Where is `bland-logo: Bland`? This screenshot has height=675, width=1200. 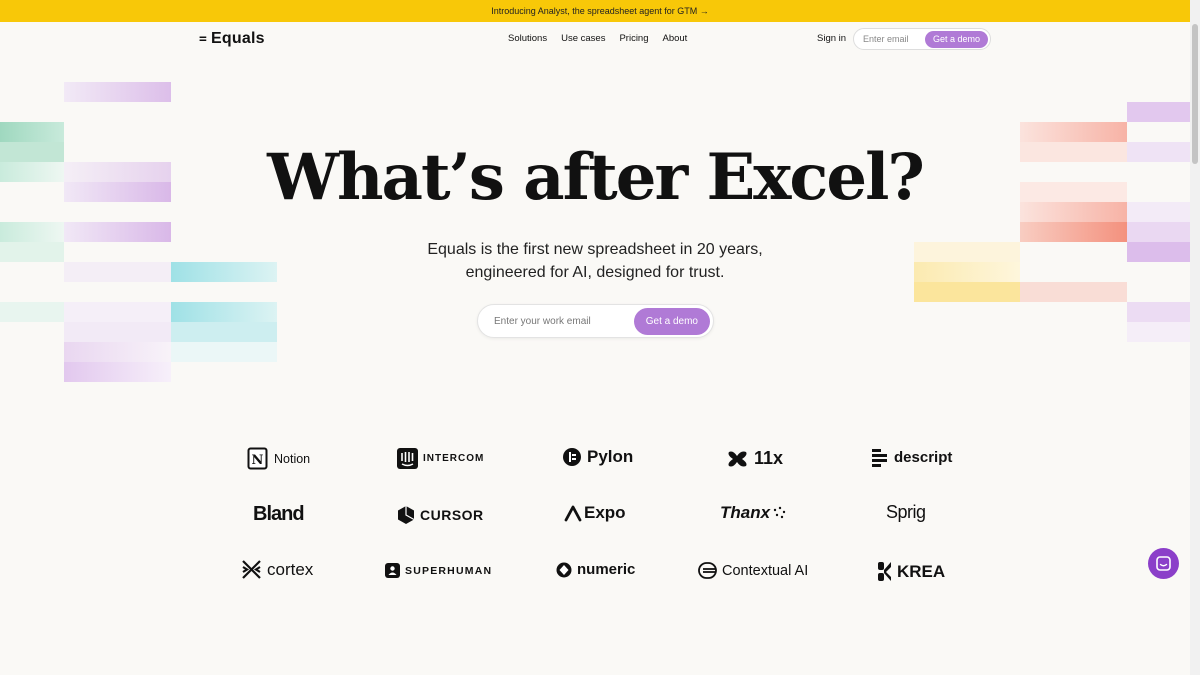
bland-logo: Bland is located at coordinates (279, 514).